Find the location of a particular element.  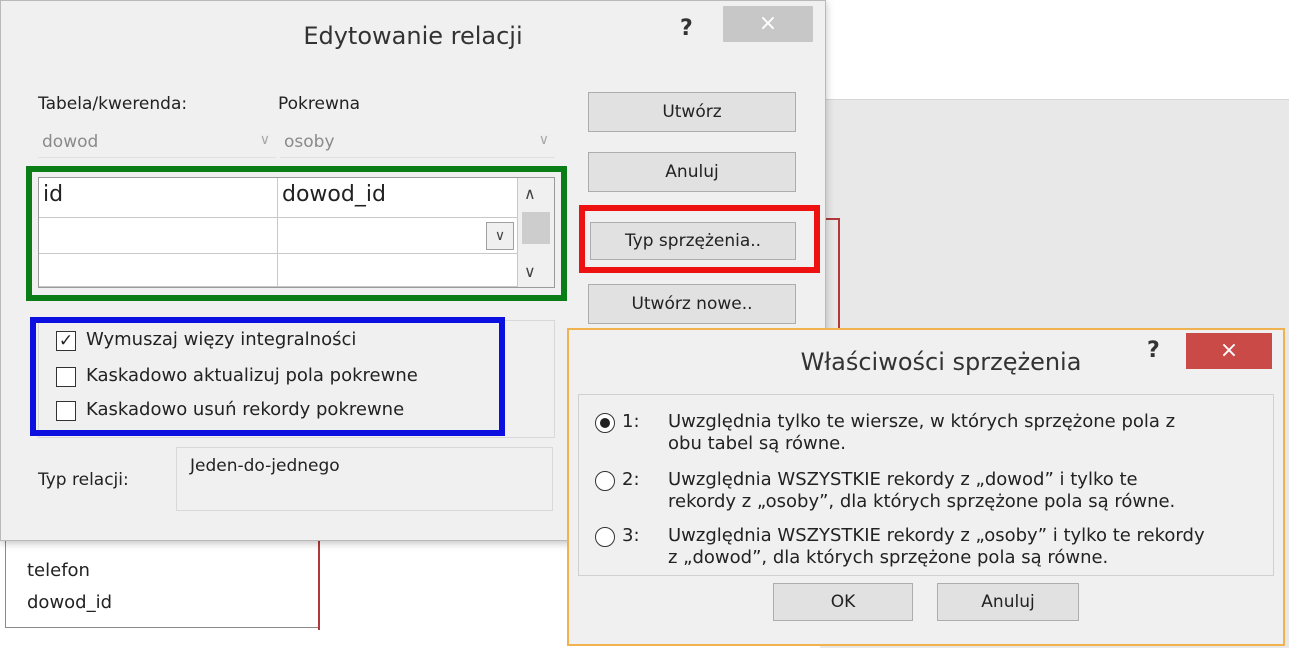

dialog-title: Edytowanie relacji is located at coordinates (413, 36).